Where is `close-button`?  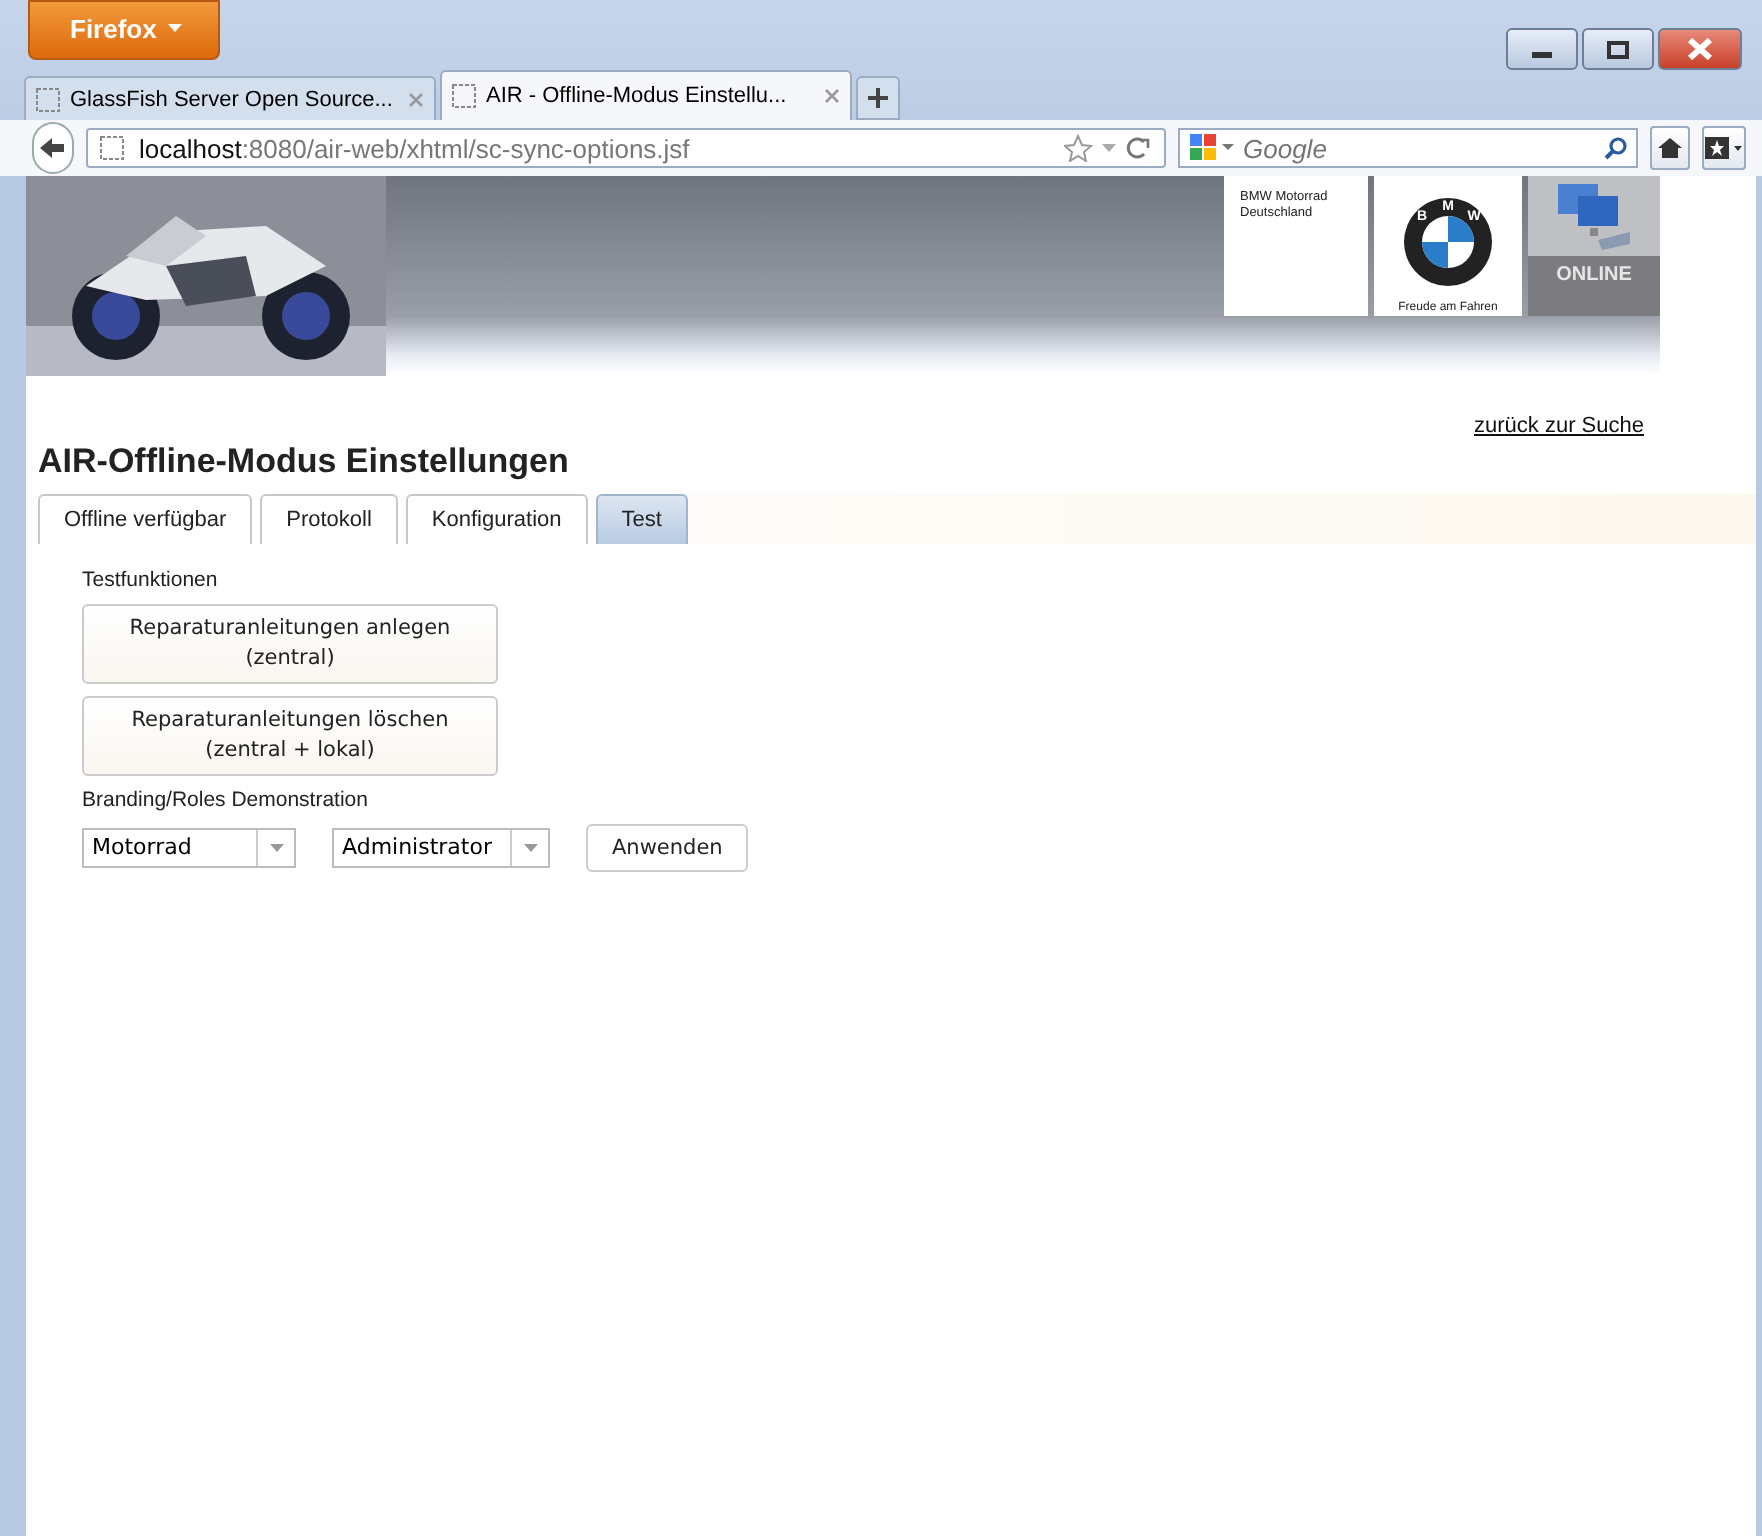
close-button is located at coordinates (1700, 49).